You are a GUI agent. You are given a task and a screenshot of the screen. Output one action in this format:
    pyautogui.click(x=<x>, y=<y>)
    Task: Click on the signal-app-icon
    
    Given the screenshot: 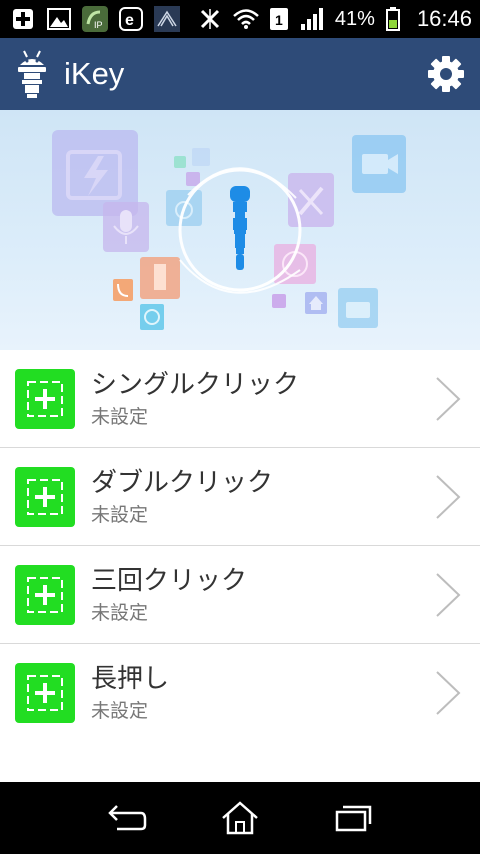 What is the action you would take?
    pyautogui.click(x=167, y=19)
    